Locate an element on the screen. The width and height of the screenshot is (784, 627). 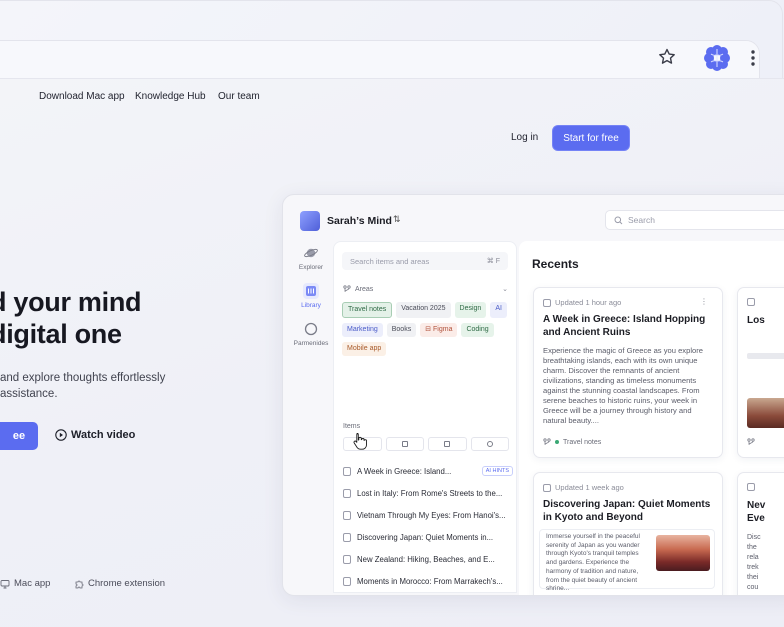
chrome-extension-label: Chrome extension is located at coordinates (127, 583).